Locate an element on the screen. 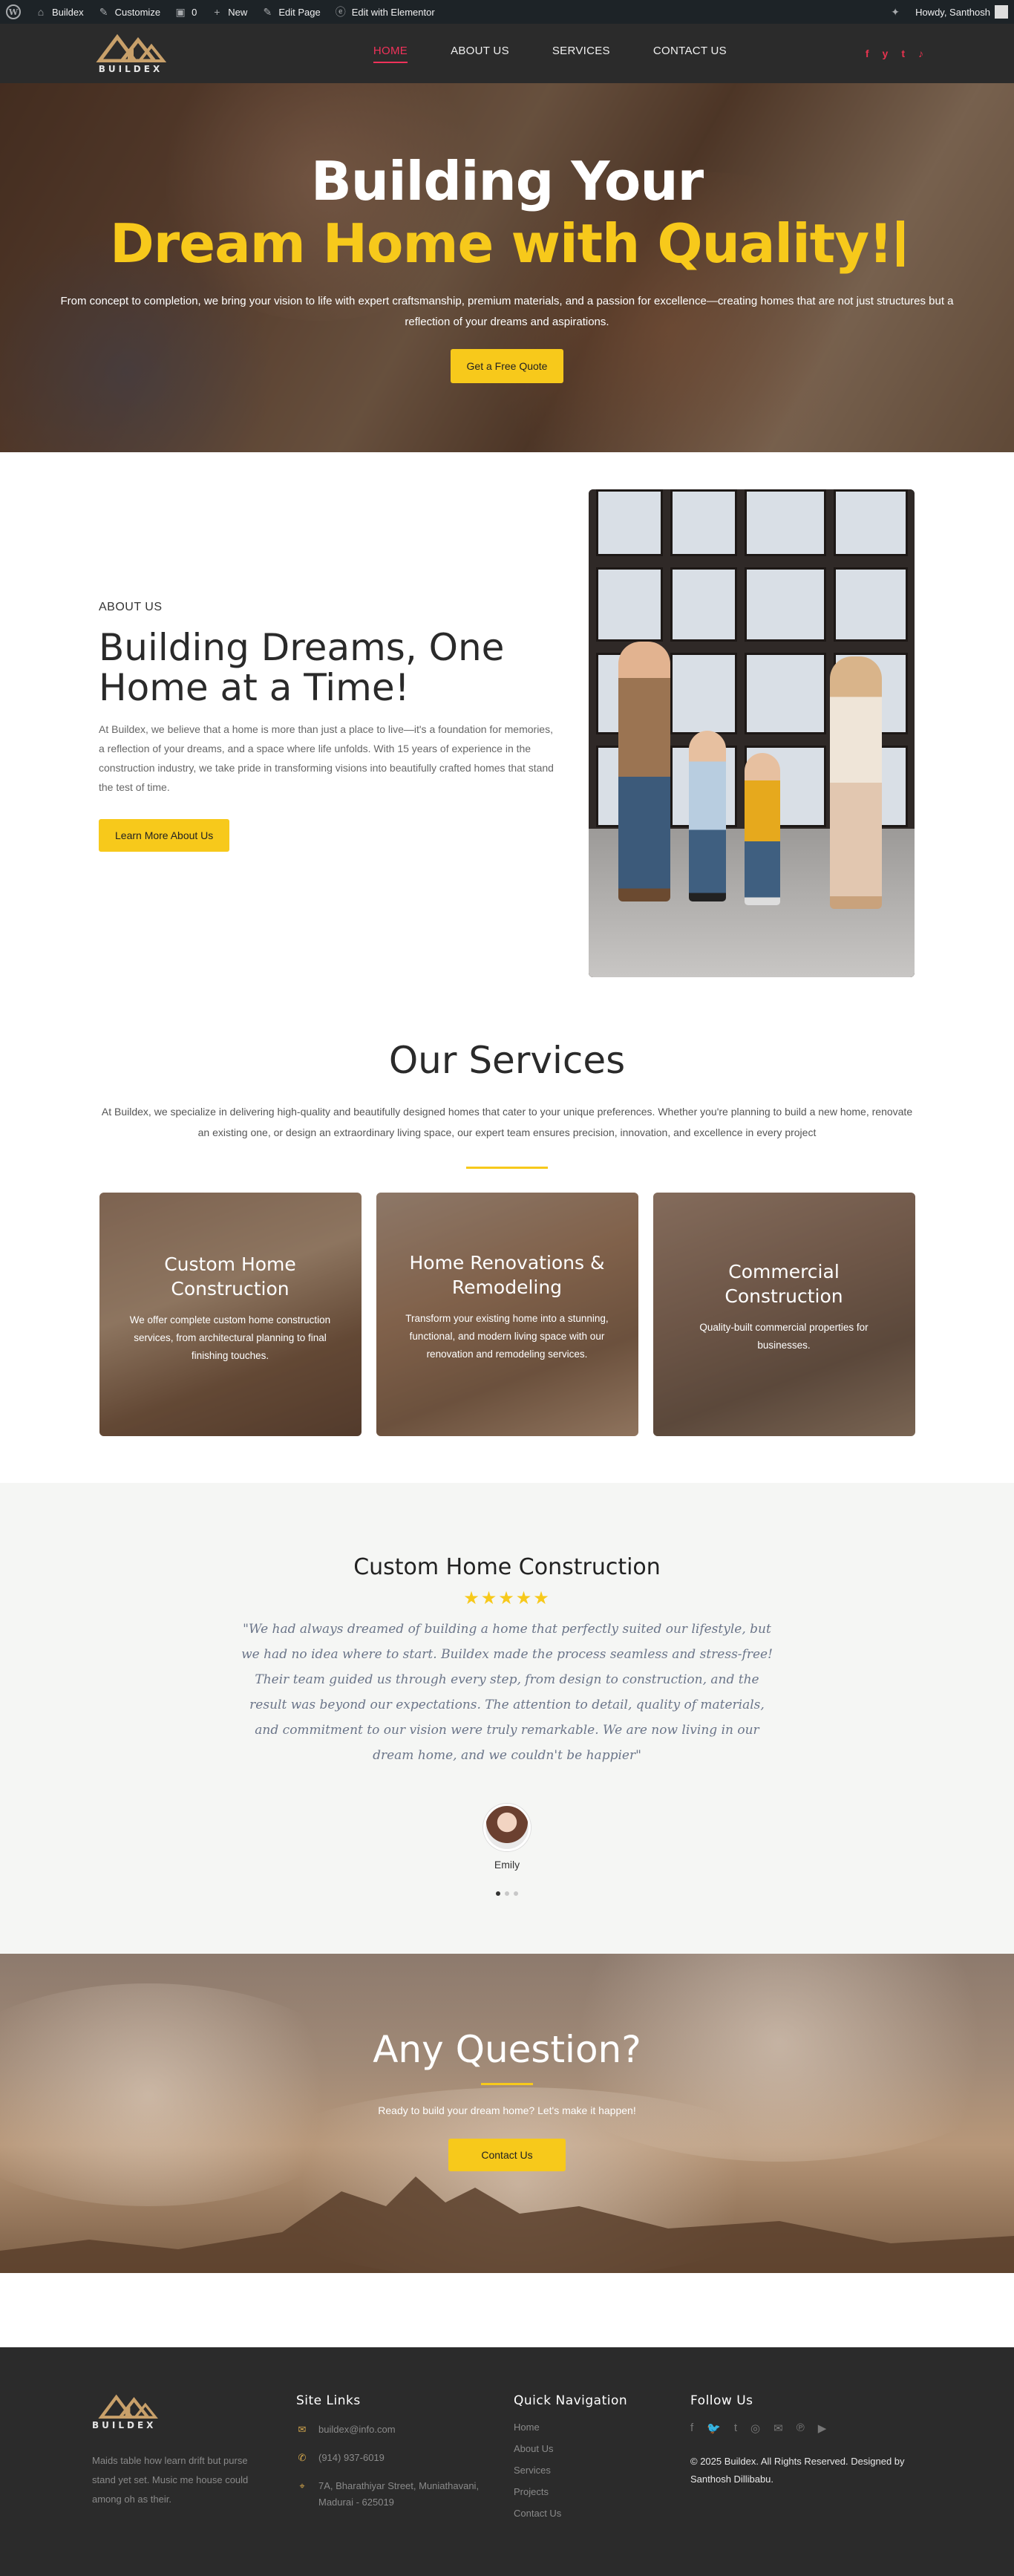 The width and height of the screenshot is (1014, 2576). envelope-icon: ✉ is located at coordinates (302, 2429).